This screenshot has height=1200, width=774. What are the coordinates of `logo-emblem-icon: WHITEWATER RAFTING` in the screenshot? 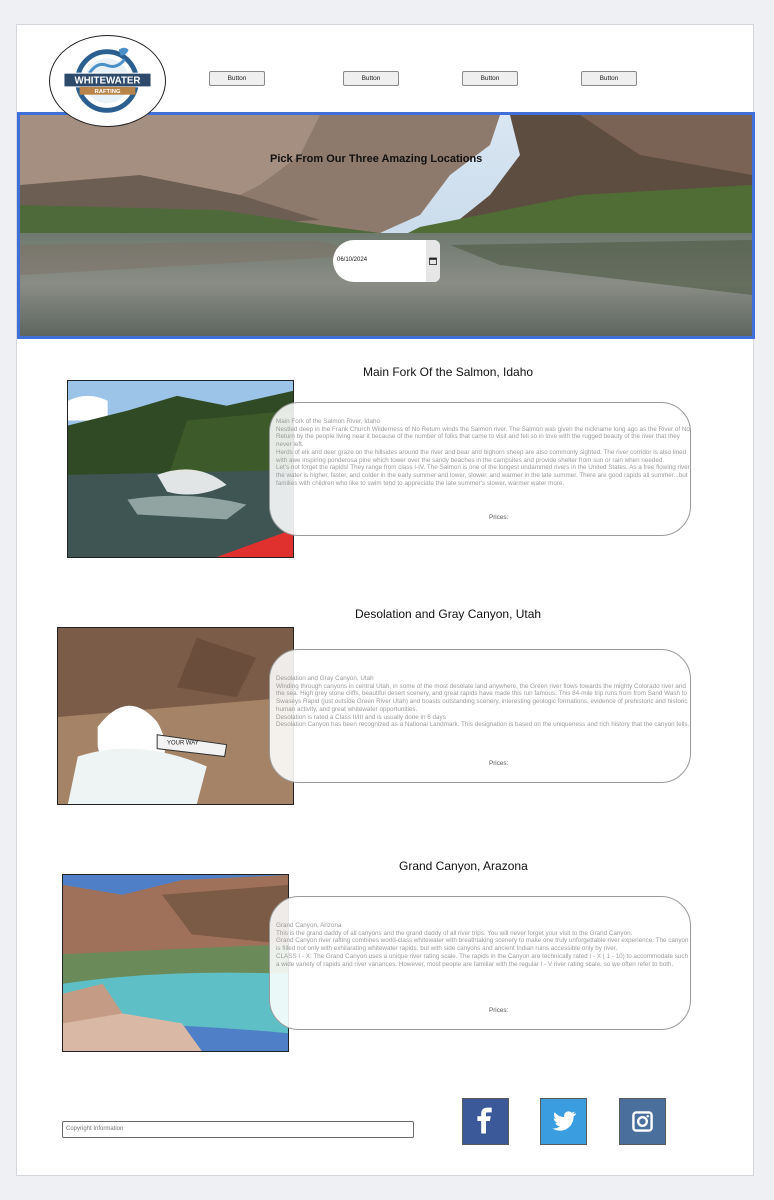 It's located at (107, 80).